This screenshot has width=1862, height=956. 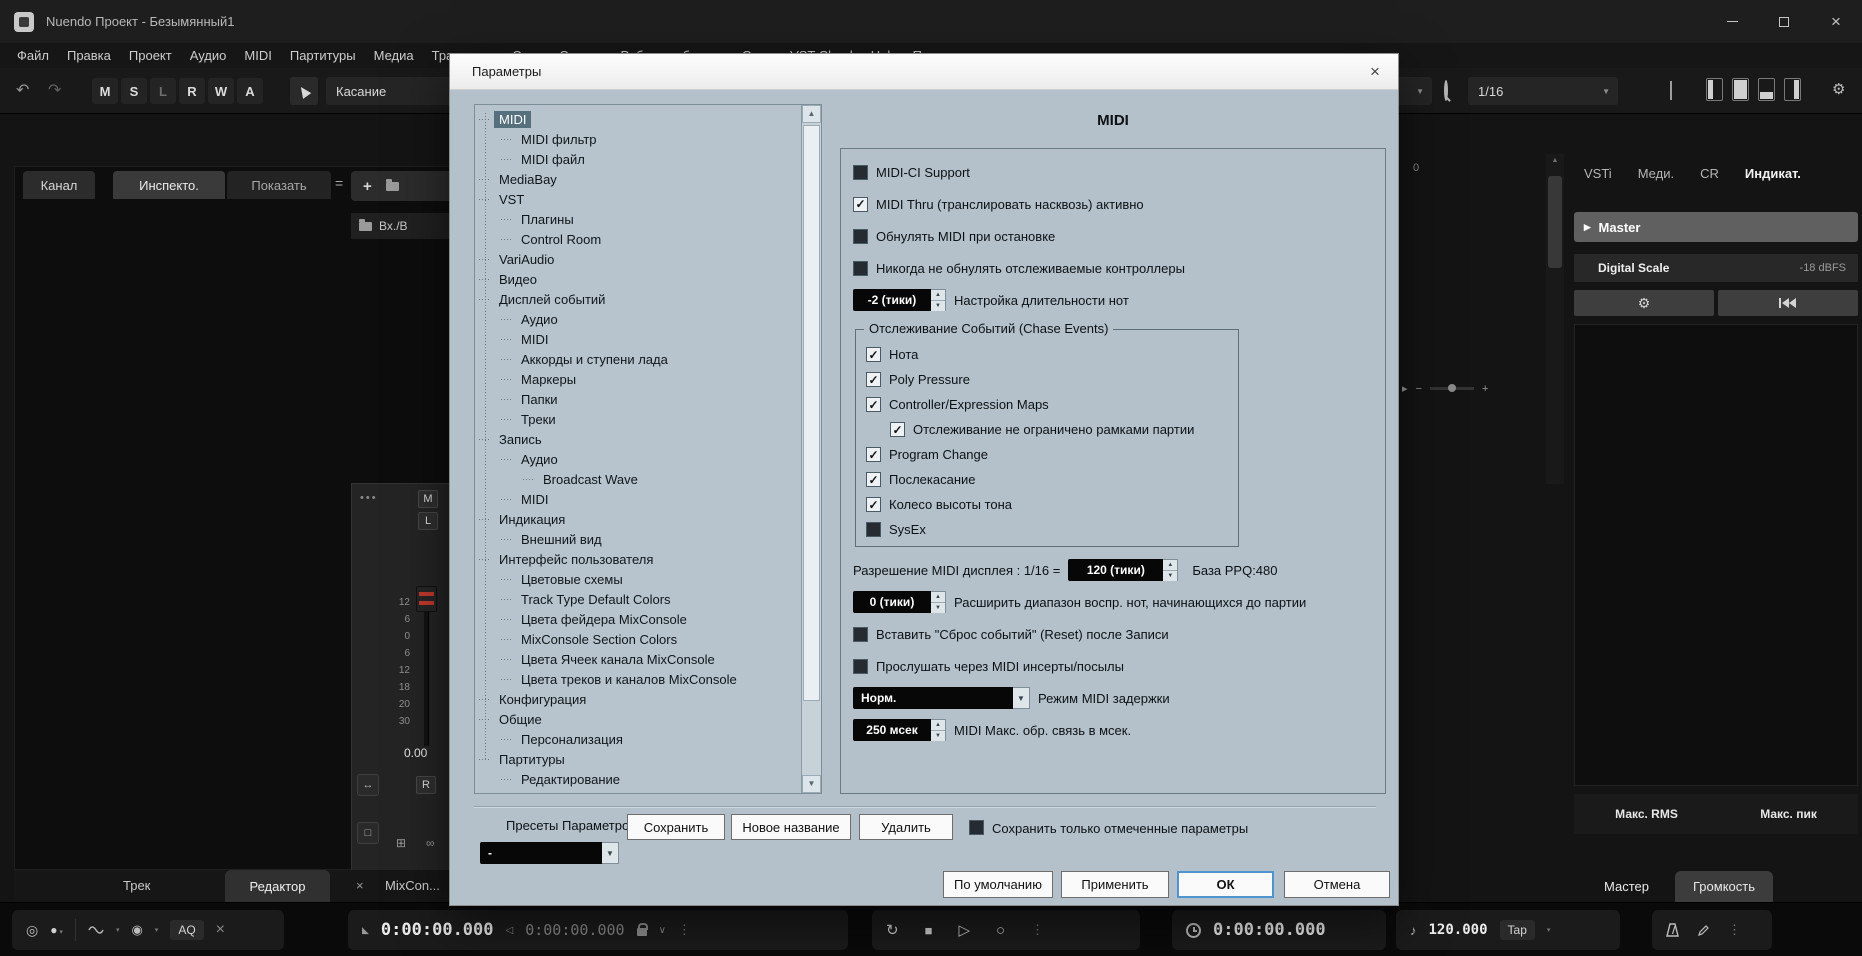 What do you see at coordinates (323, 55) in the screenshot?
I see `menu-item: Партитуры` at bounding box center [323, 55].